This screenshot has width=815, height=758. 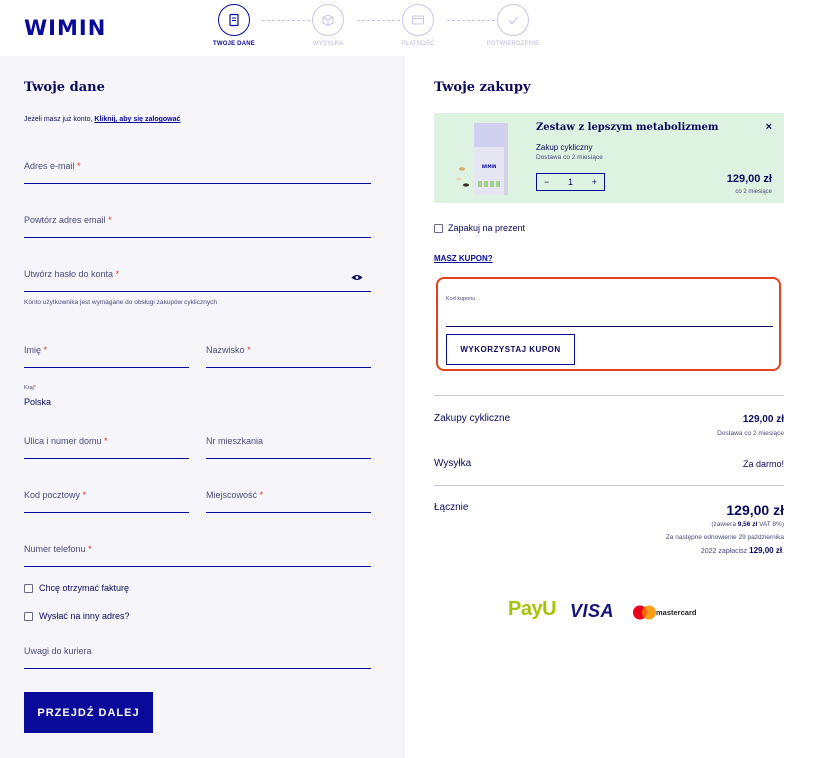 I want to click on postcode-field: Kod pocztowy *, so click(x=106, y=498).